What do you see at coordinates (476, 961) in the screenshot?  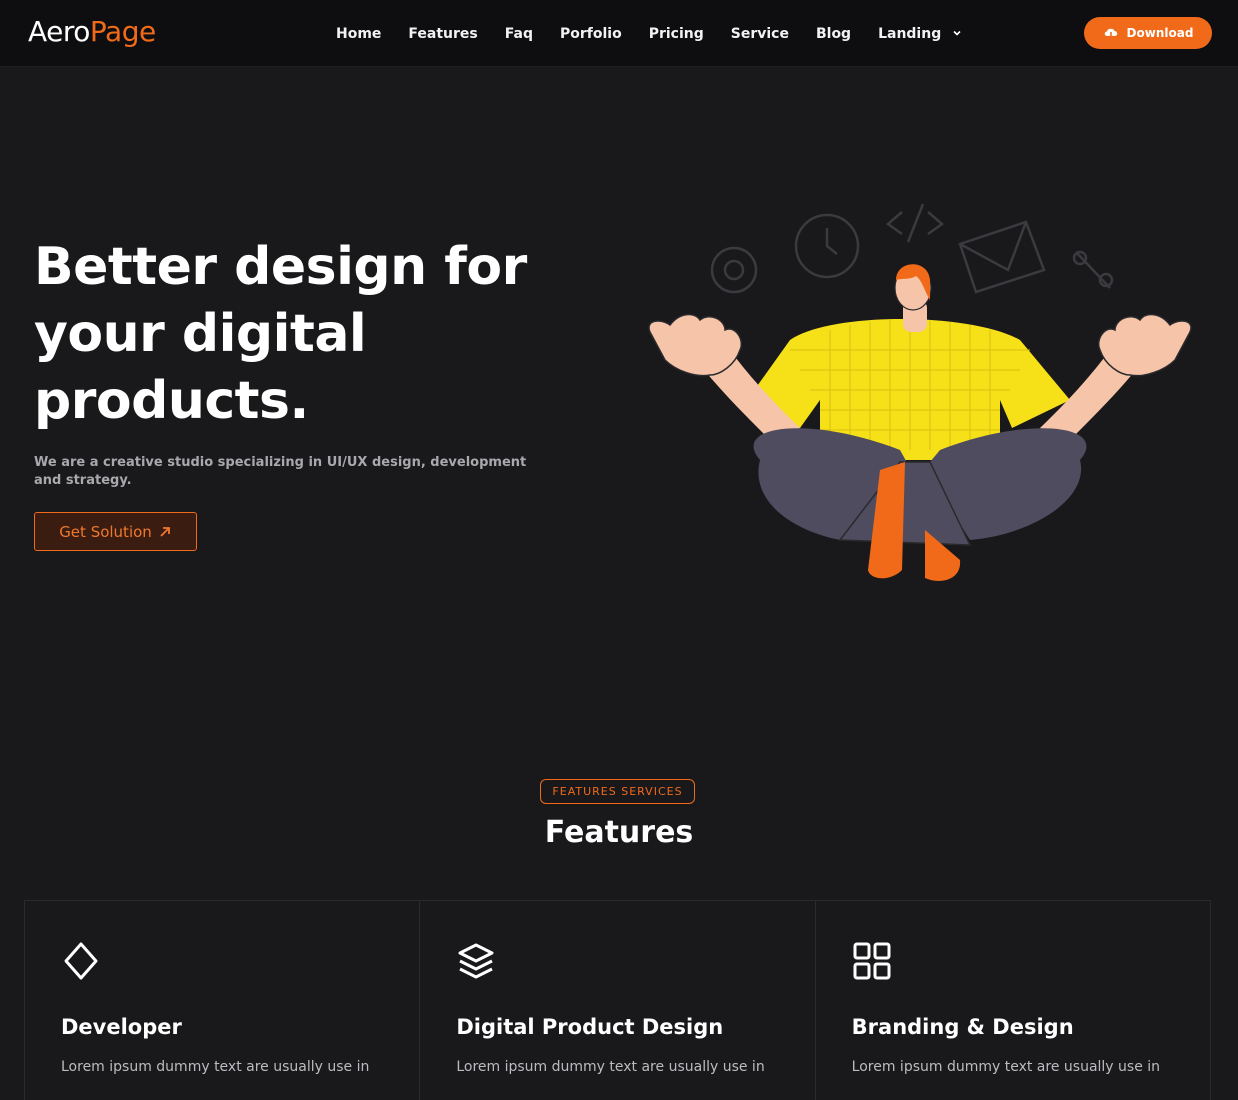 I see `layers-icon` at bounding box center [476, 961].